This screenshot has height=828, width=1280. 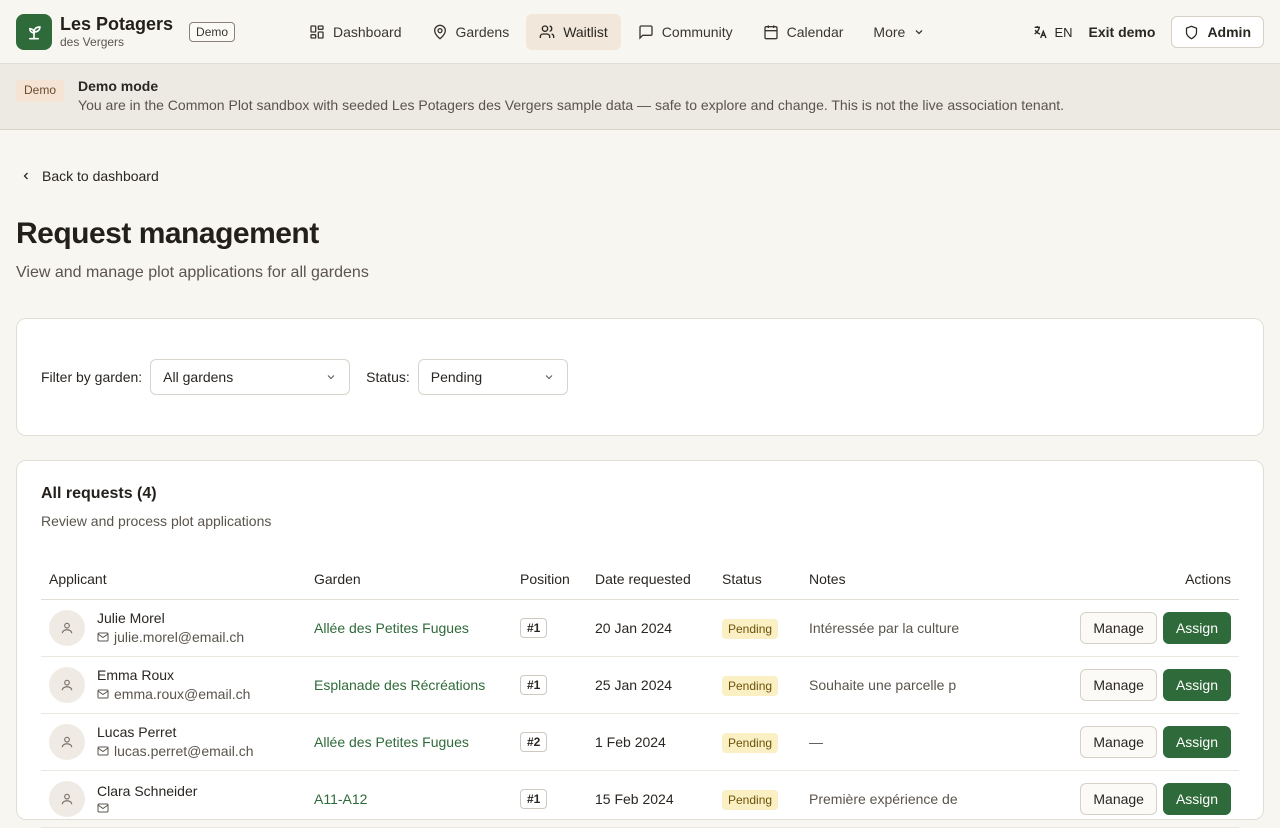 I want to click on nav-community-label: Community, so click(x=697, y=32).